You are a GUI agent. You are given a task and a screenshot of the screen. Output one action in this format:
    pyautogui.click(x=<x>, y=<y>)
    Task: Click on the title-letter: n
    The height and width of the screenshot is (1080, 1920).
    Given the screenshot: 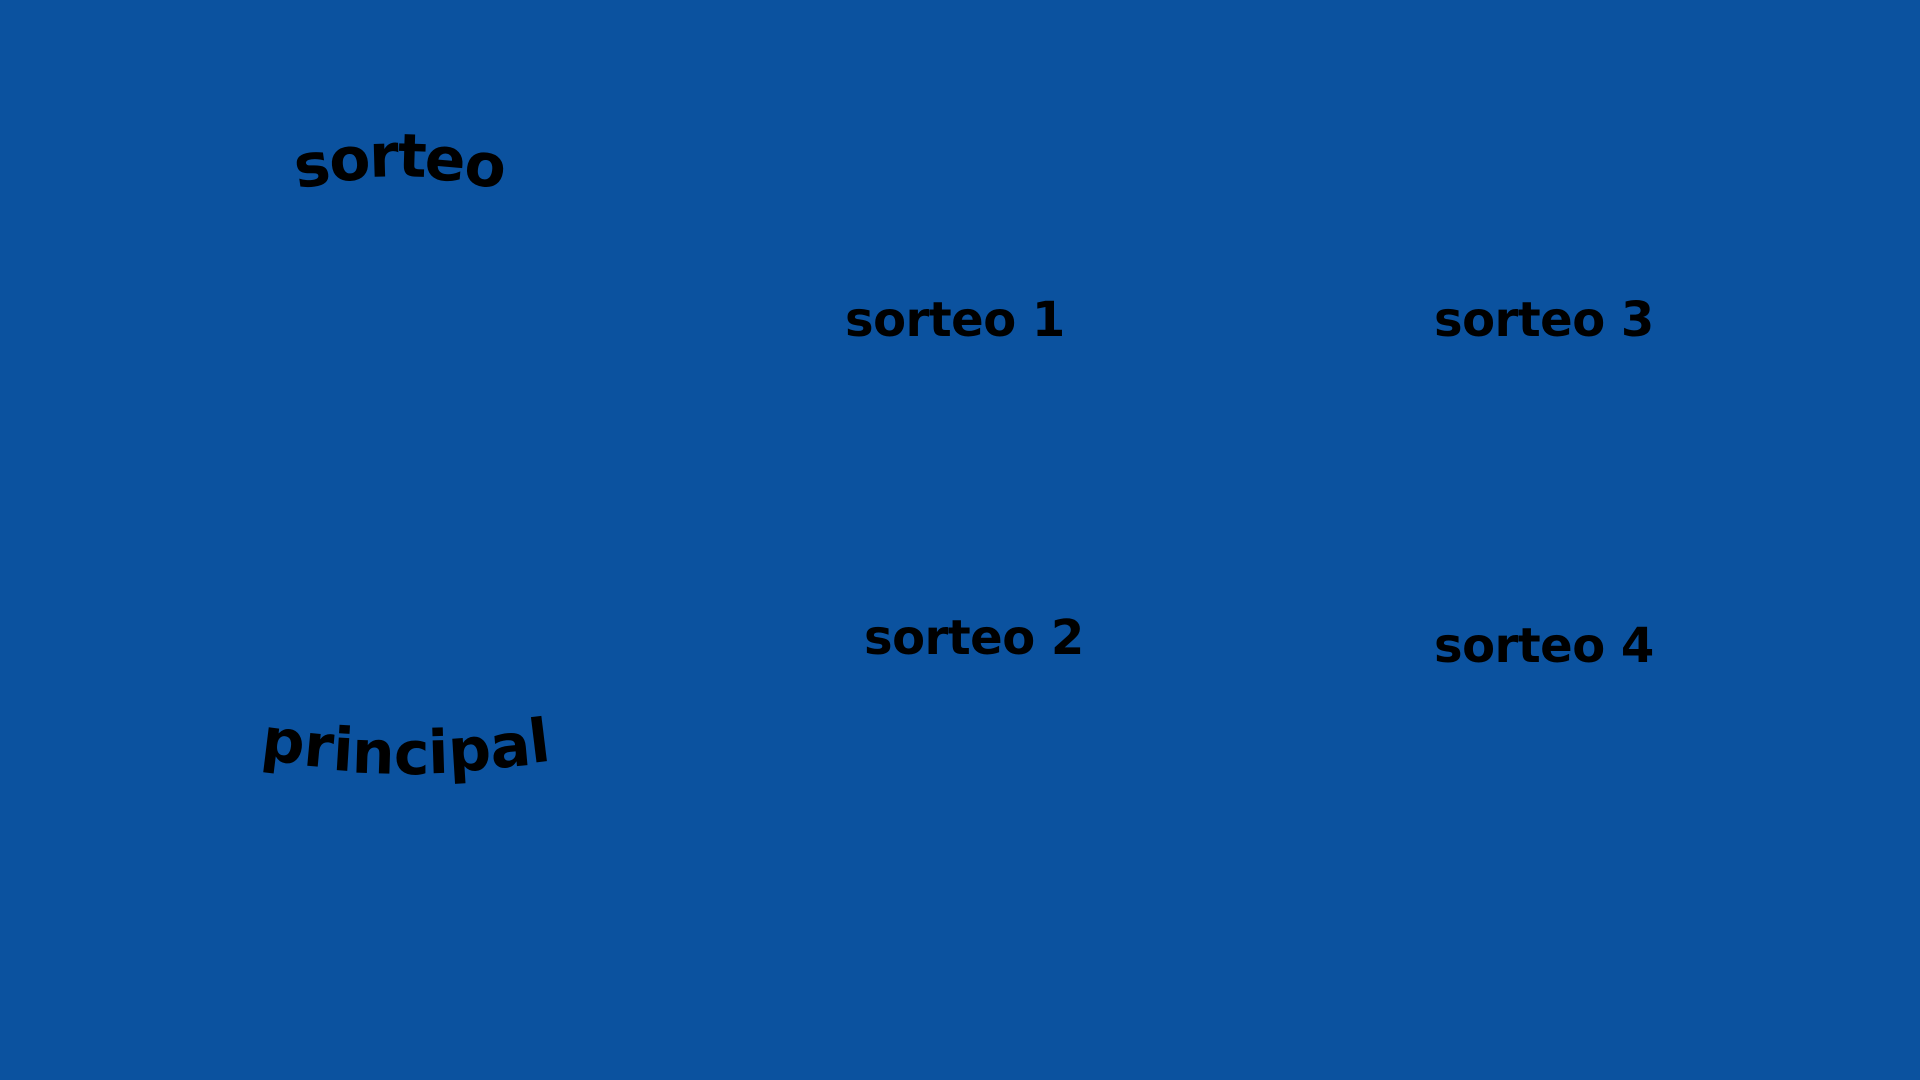 What is the action you would take?
    pyautogui.click(x=373, y=753)
    